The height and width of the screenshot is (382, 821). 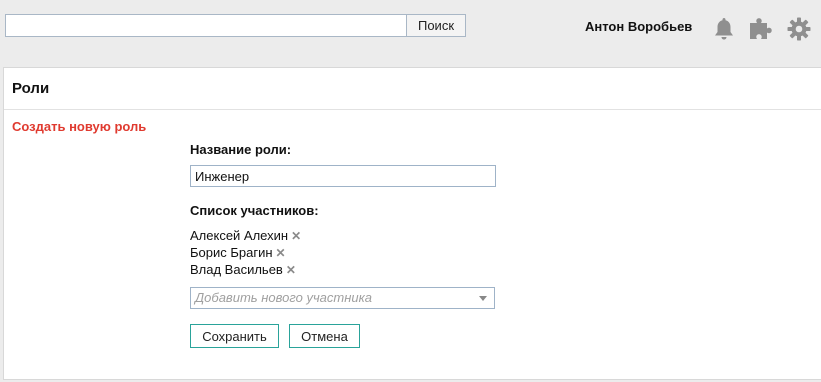 What do you see at coordinates (254, 210) in the screenshot?
I see `members-label: Список участников:` at bounding box center [254, 210].